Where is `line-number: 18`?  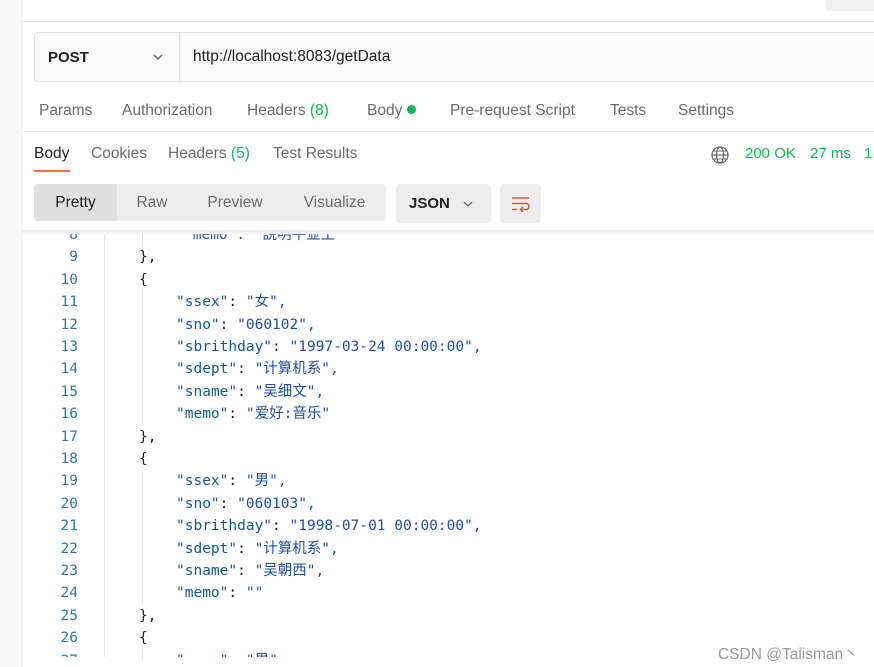
line-number: 18 is located at coordinates (69, 459).